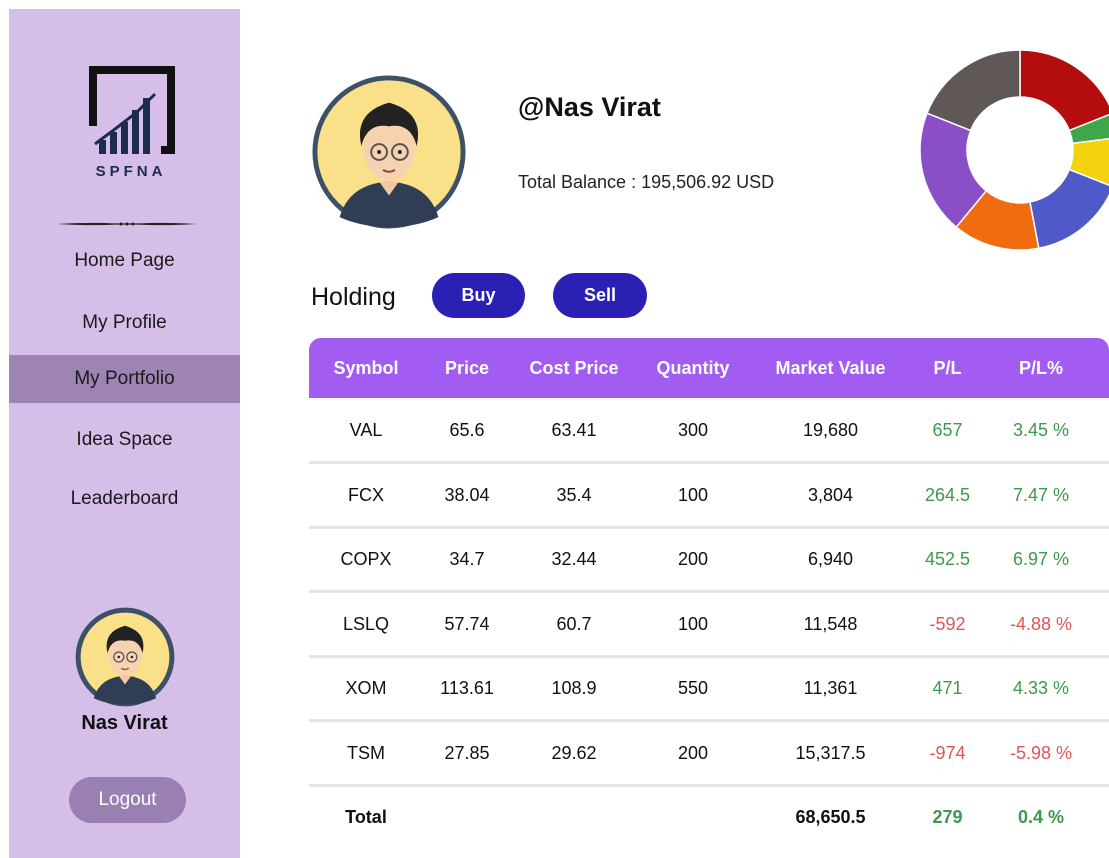 The height and width of the screenshot is (858, 1109). What do you see at coordinates (124, 723) in the screenshot?
I see `sidebar-user-name: Nas Virat` at bounding box center [124, 723].